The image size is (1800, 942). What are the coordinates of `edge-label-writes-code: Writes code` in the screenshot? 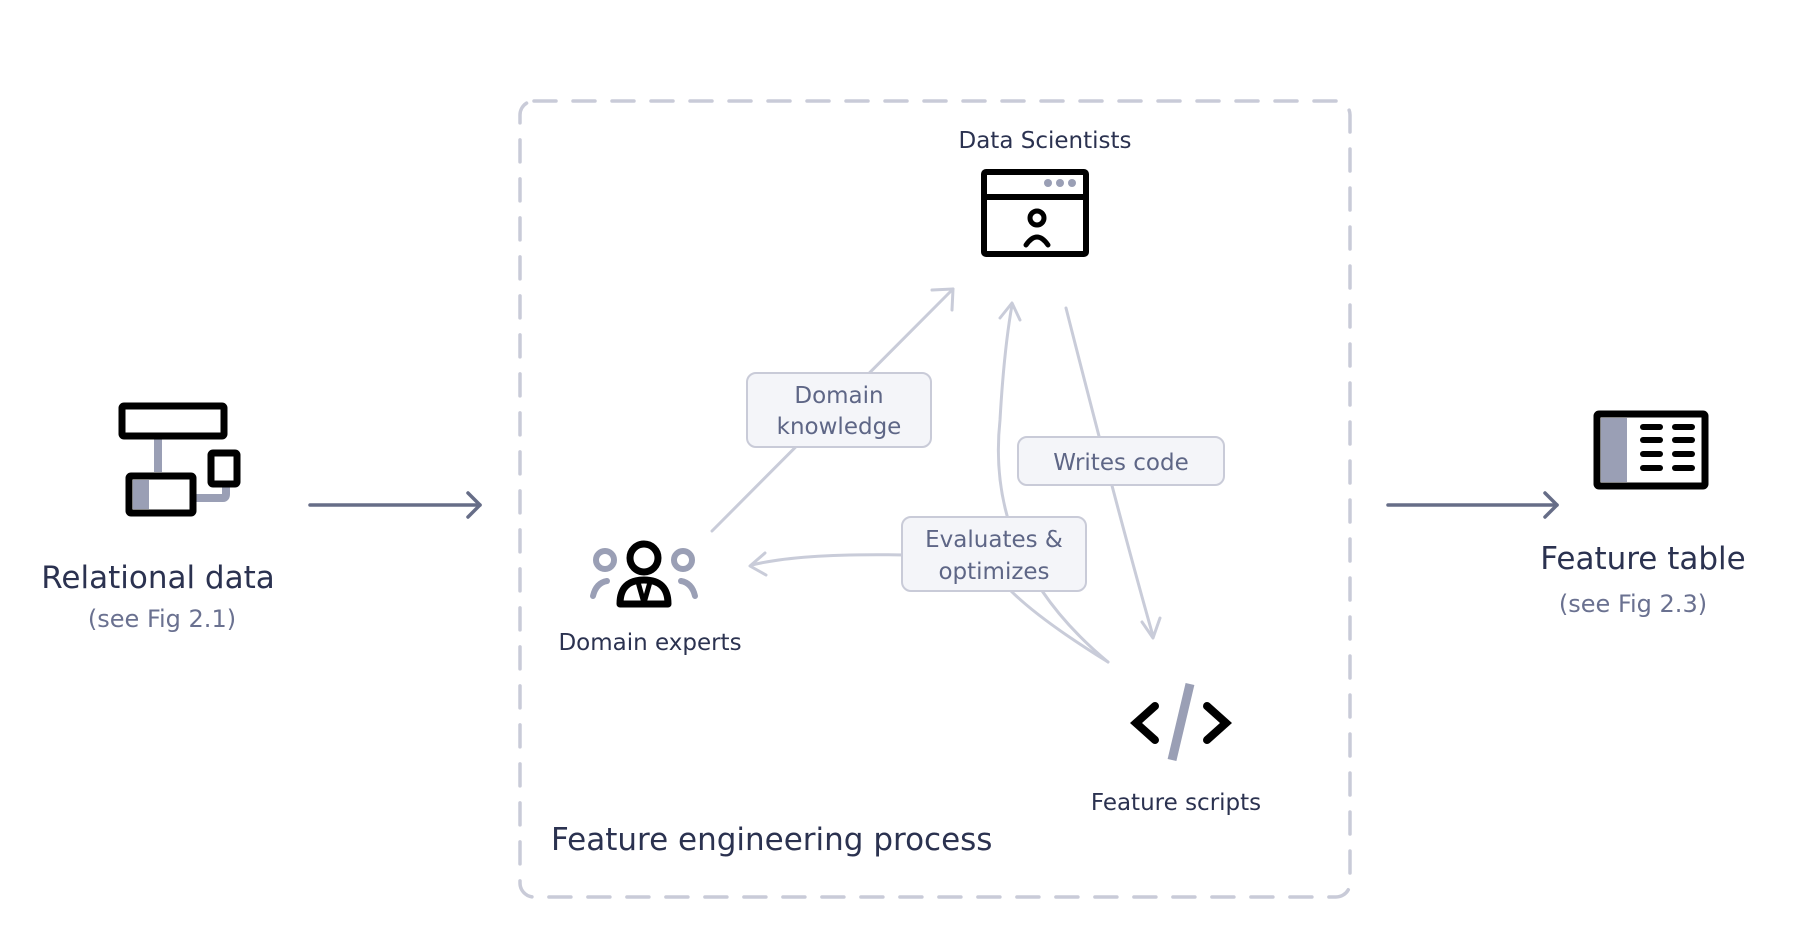 It's located at (1121, 461).